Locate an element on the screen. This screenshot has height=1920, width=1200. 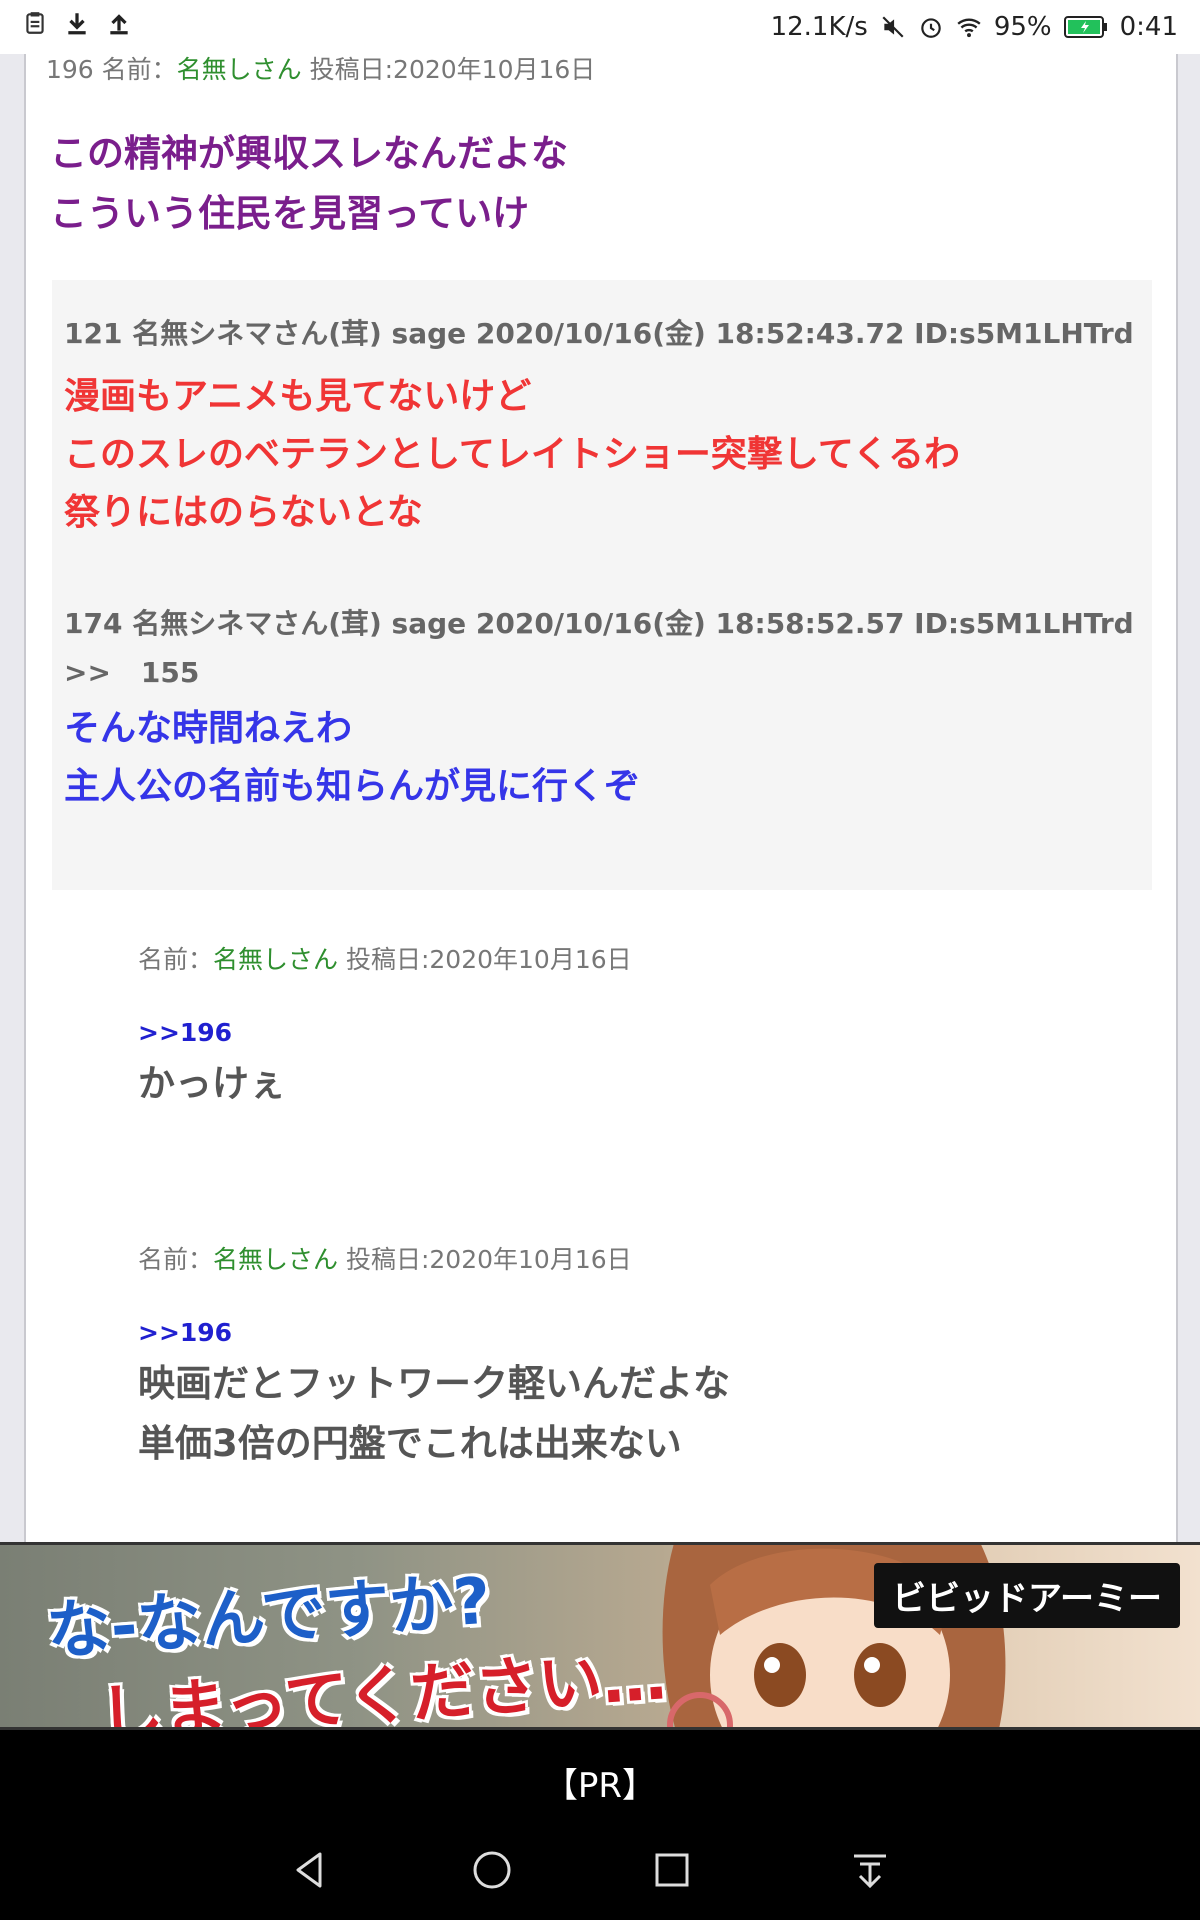
clock: 0:41 is located at coordinates (1148, 27).